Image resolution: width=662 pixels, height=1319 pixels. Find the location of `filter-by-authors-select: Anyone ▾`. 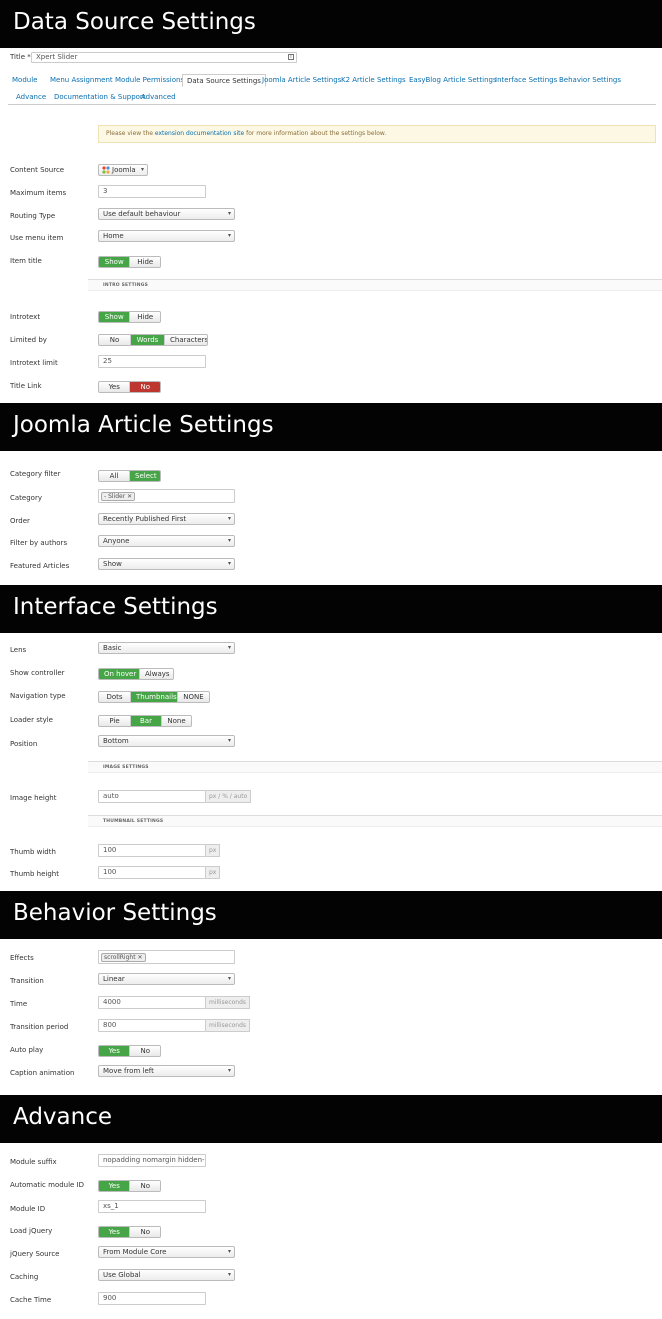

filter-by-authors-select: Anyone ▾ is located at coordinates (166, 541).